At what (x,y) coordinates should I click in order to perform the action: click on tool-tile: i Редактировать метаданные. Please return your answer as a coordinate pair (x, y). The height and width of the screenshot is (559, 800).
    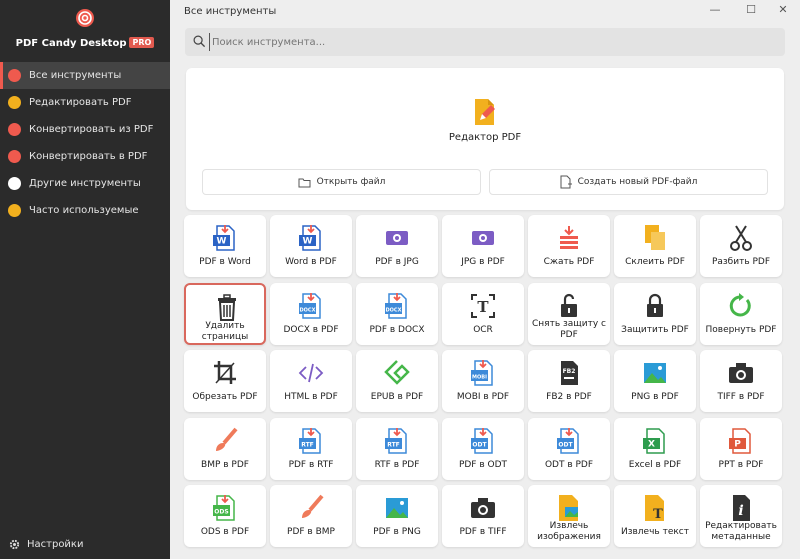
    Looking at the image, I should click on (741, 516).